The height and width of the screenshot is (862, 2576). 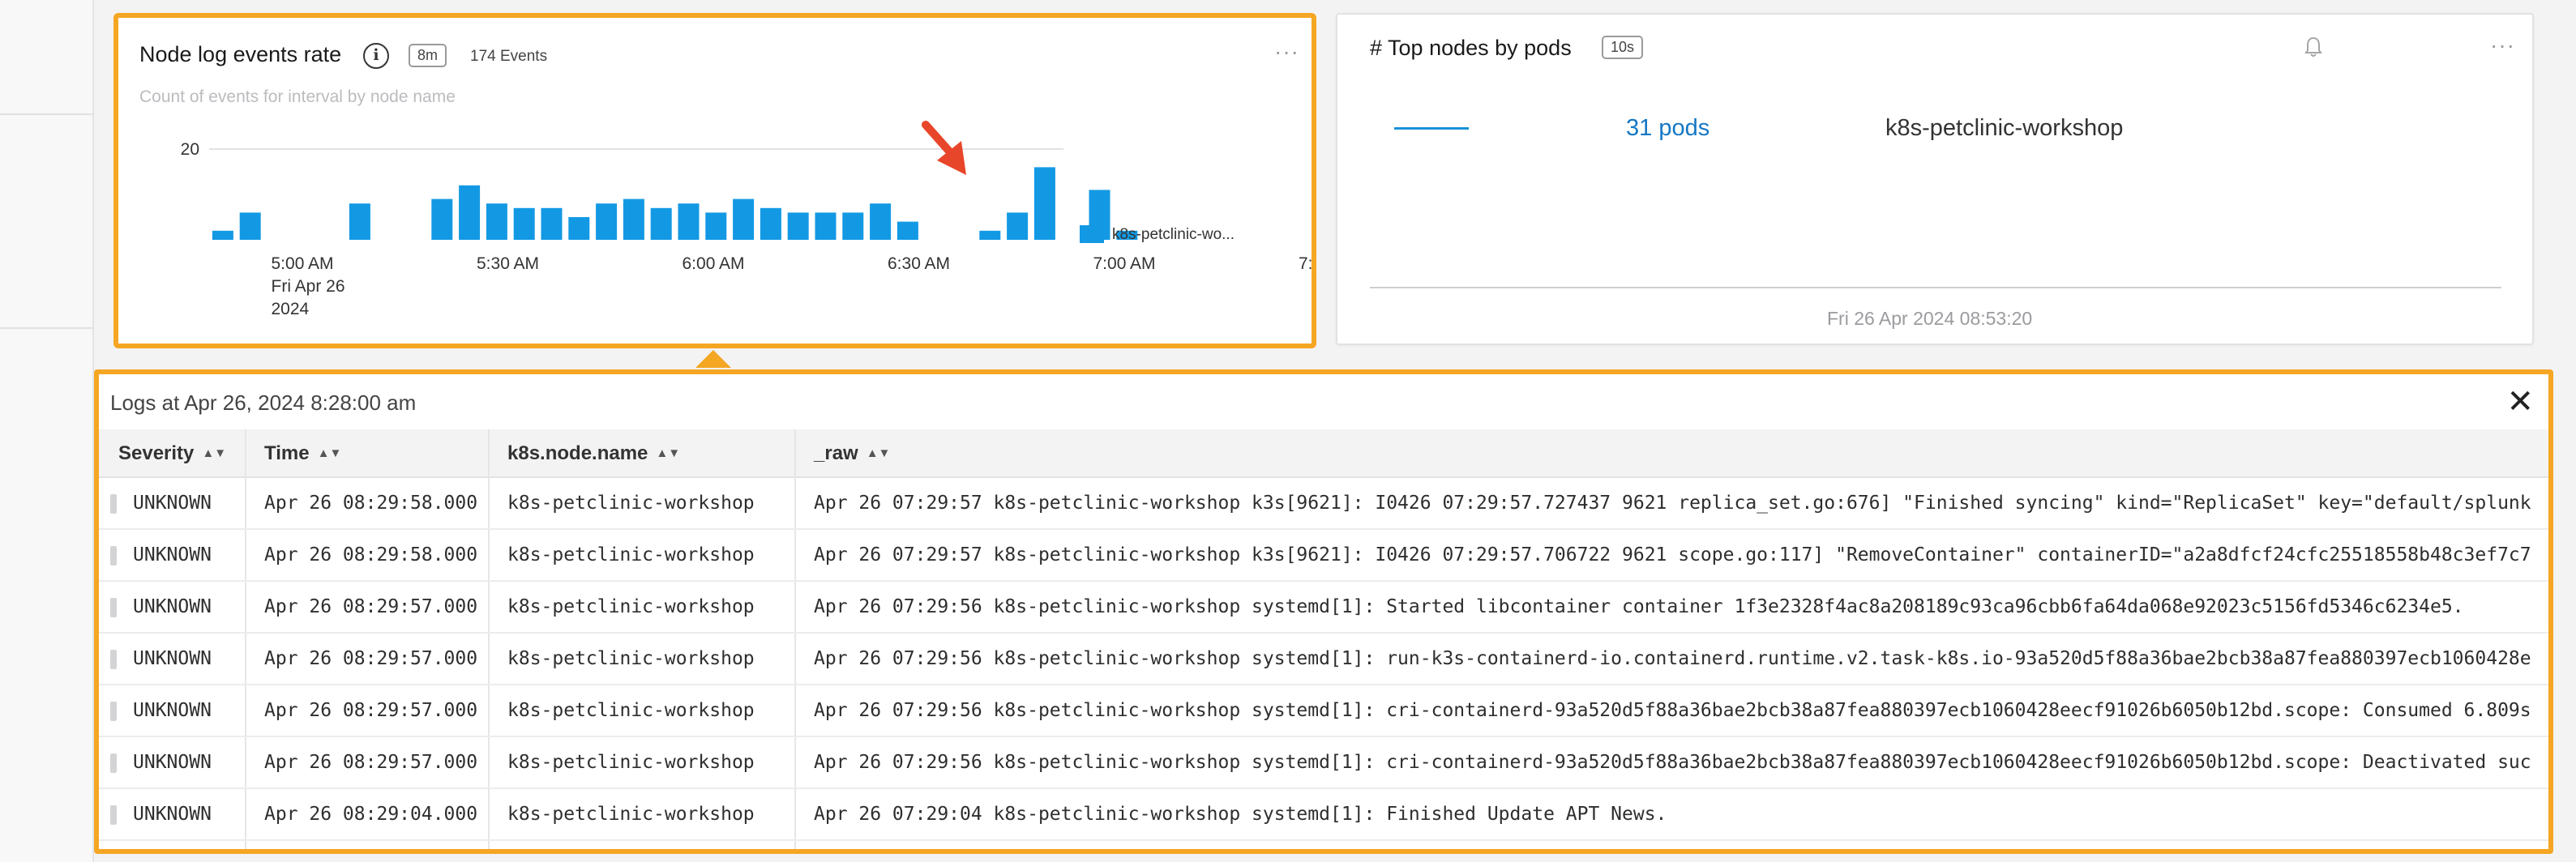 What do you see at coordinates (371, 814) in the screenshot?
I see `time-cell: Apr 26 08:29:04.000` at bounding box center [371, 814].